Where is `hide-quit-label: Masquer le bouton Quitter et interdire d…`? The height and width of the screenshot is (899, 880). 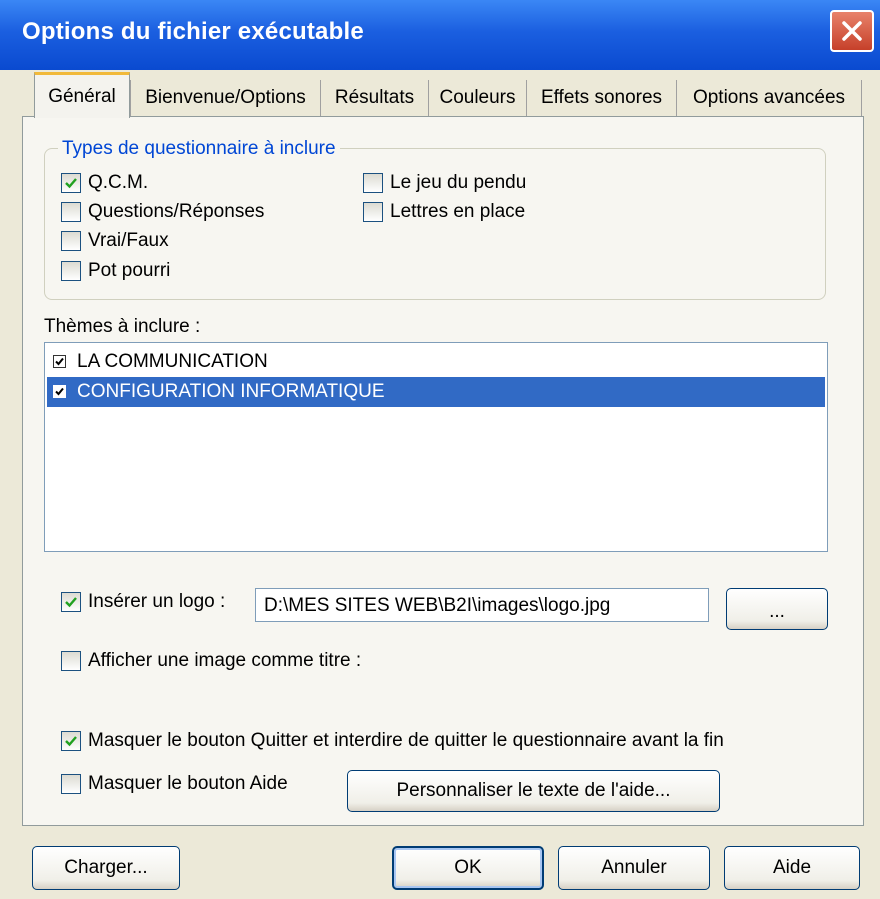
hide-quit-label: Masquer le bouton Quitter et interdire d… is located at coordinates (406, 740).